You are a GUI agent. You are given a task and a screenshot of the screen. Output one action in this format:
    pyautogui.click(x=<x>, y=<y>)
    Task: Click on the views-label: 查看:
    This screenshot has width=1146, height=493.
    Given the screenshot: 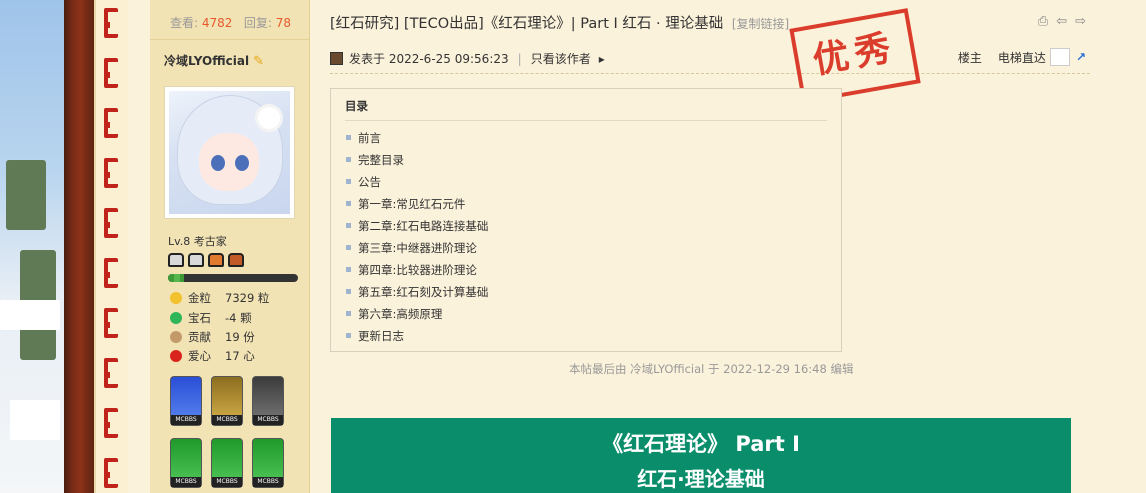 What is the action you would take?
    pyautogui.click(x=184, y=23)
    